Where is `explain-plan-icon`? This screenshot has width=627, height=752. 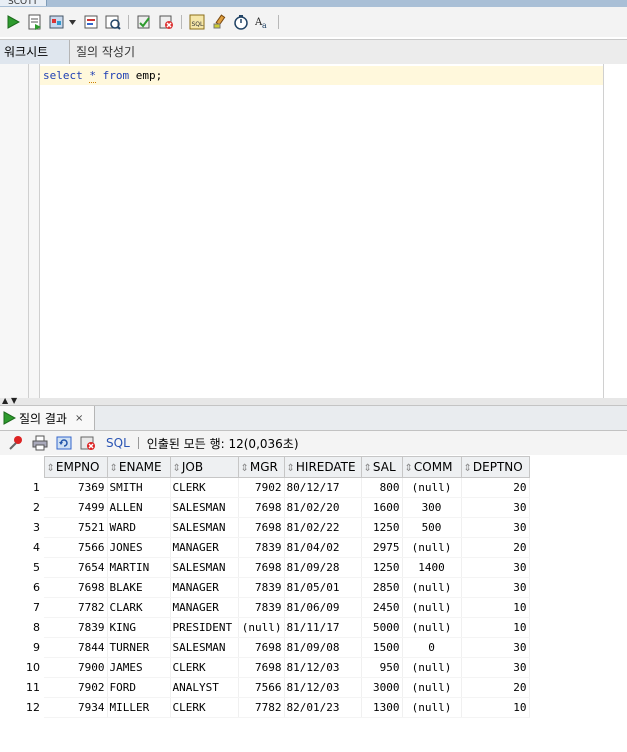
explain-plan-icon is located at coordinates (91, 22).